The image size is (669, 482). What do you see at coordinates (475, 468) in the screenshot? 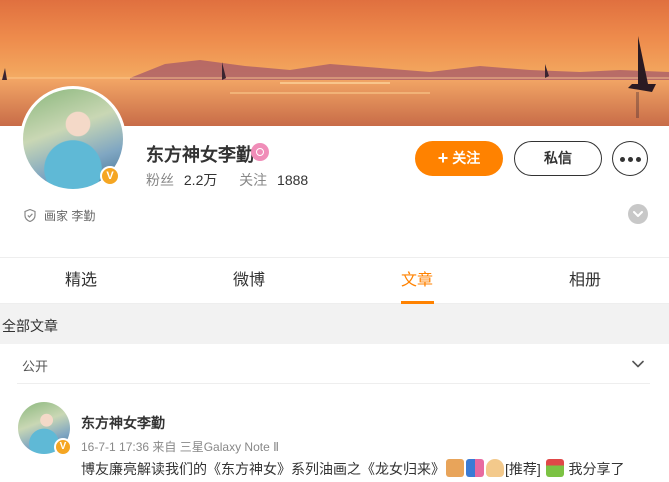
I see `family-emoji-icon` at bounding box center [475, 468].